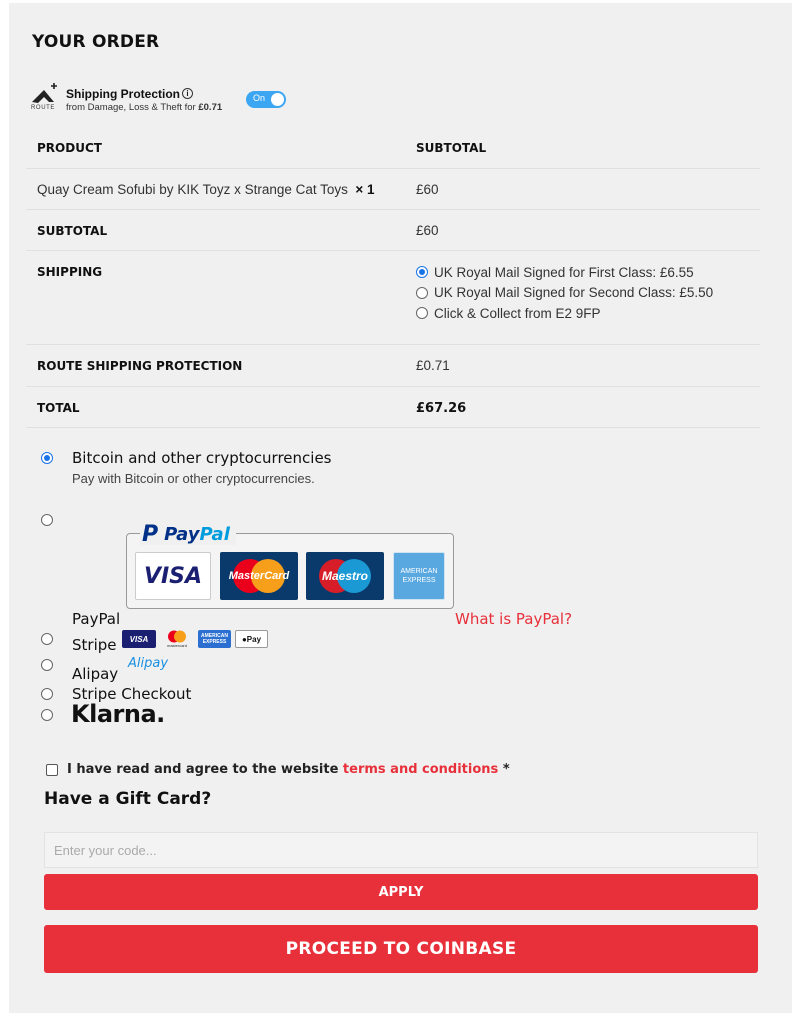 This screenshot has height=1024, width=807. Describe the element at coordinates (401, 949) in the screenshot. I see `proceed-to-coinbase-button: PROCEED TO COINBASE` at that location.